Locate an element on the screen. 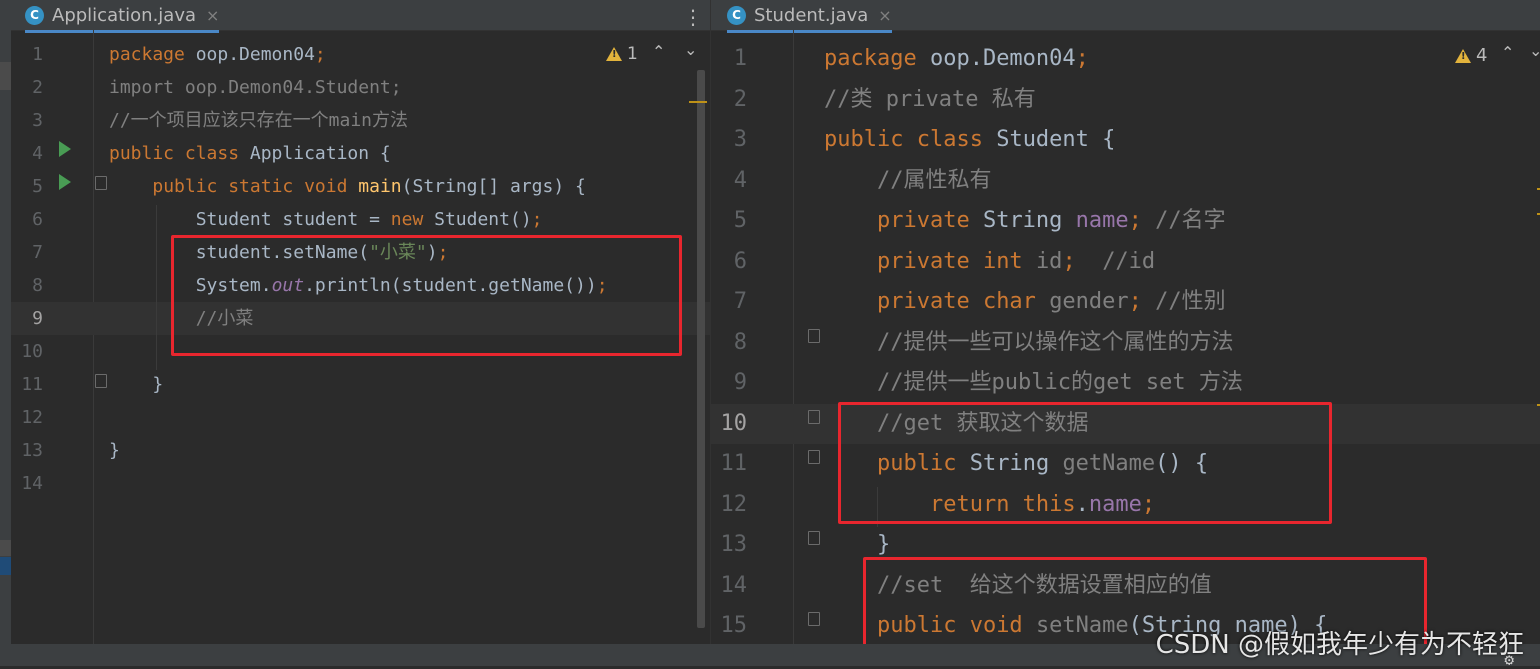  more-options-icon: ⋮ is located at coordinates (693, 17).